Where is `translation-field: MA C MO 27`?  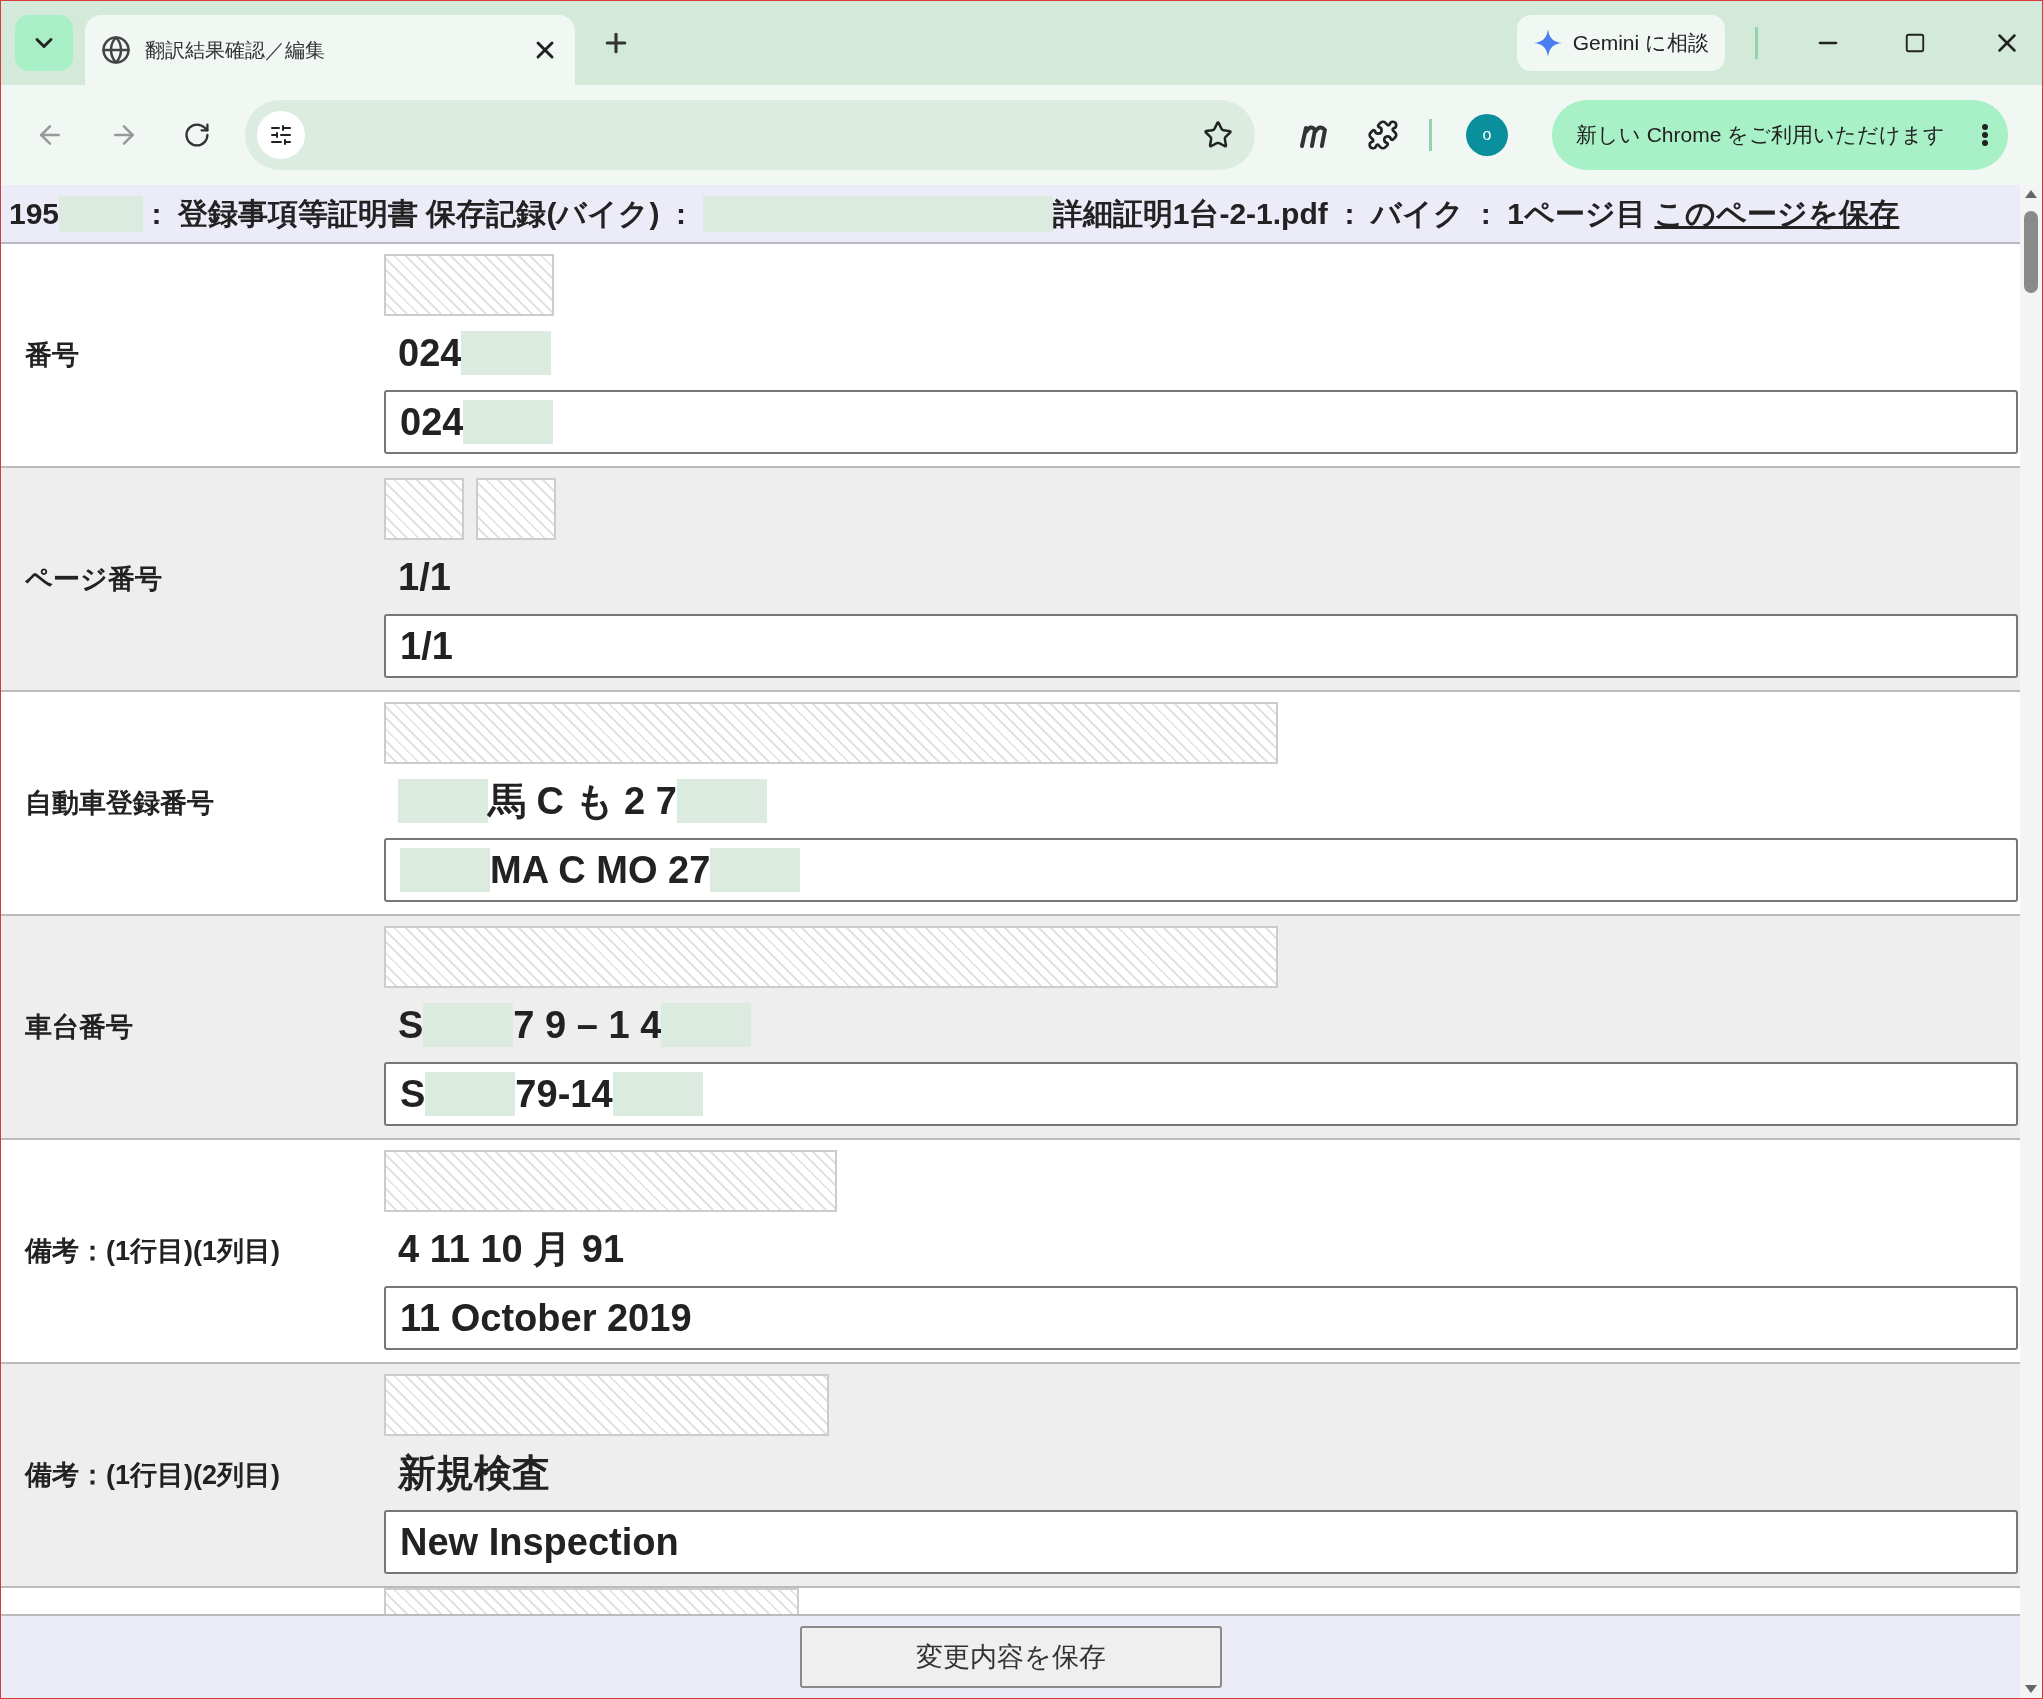 translation-field: MA C MO 27 is located at coordinates (1201, 870).